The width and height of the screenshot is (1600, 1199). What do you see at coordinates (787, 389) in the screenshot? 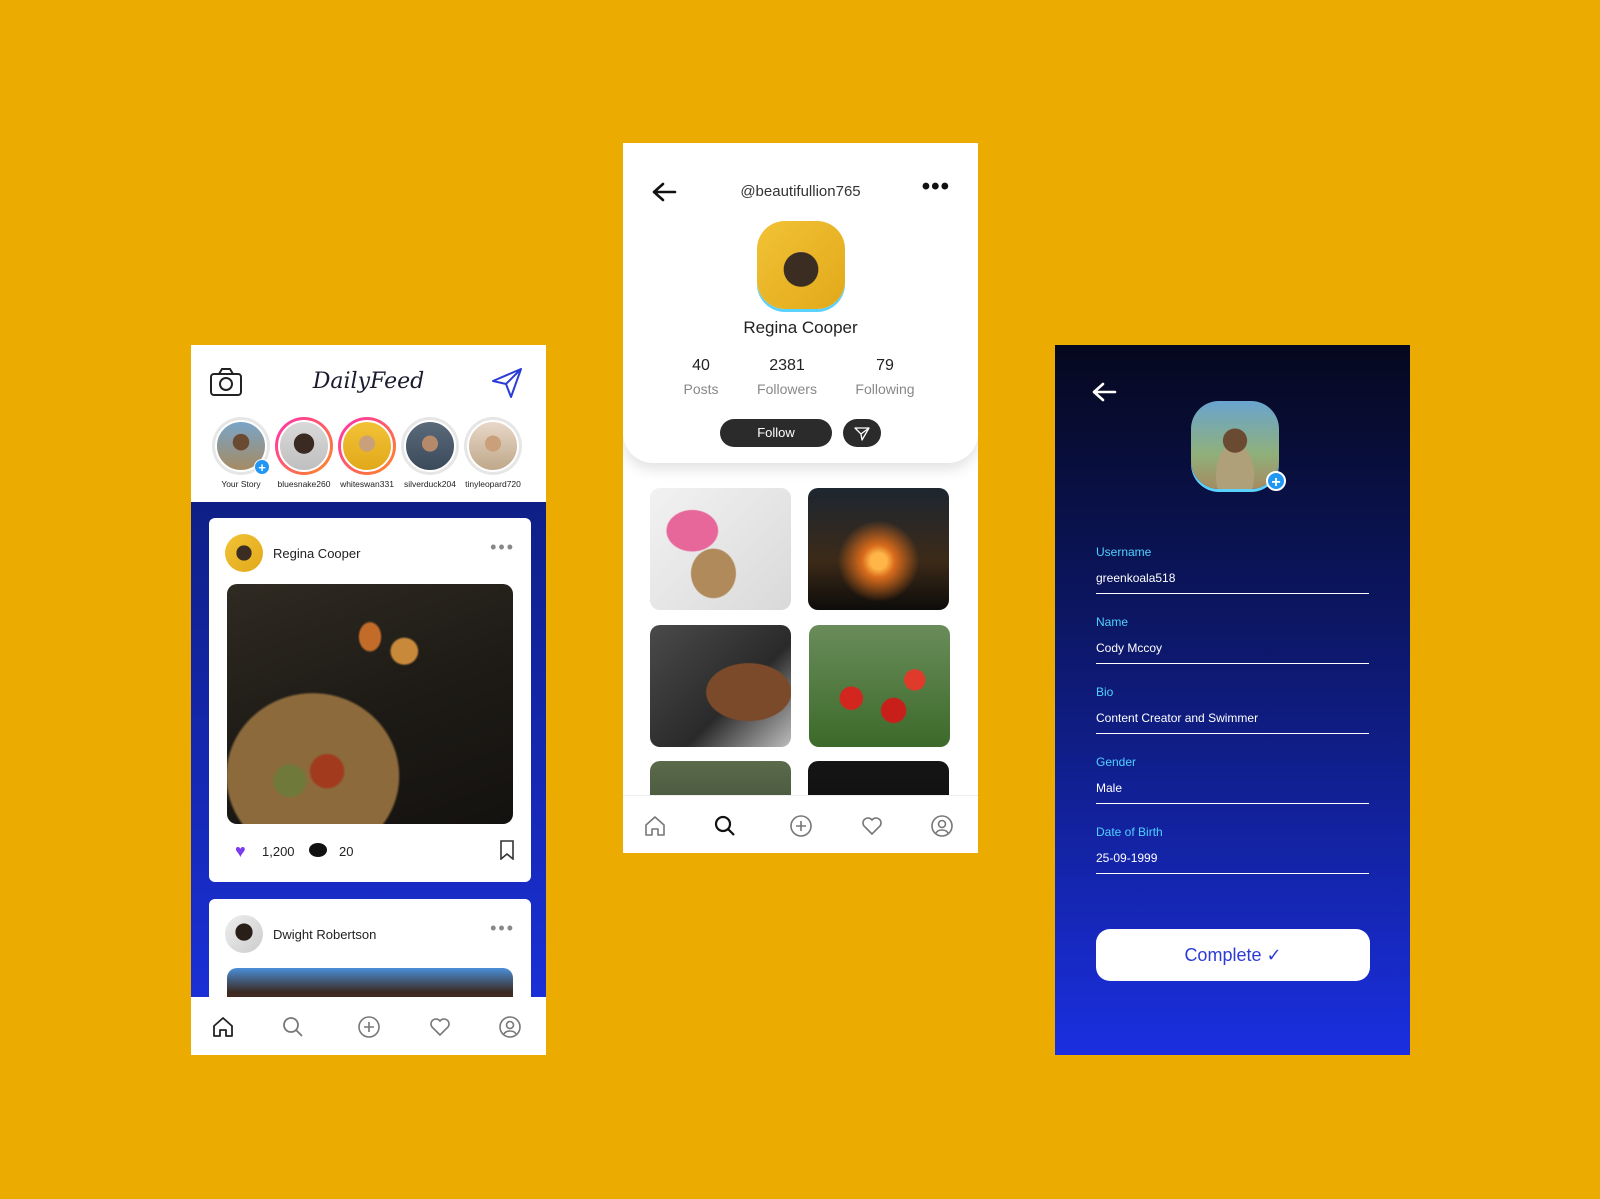
I see `stat-label: Followers` at bounding box center [787, 389].